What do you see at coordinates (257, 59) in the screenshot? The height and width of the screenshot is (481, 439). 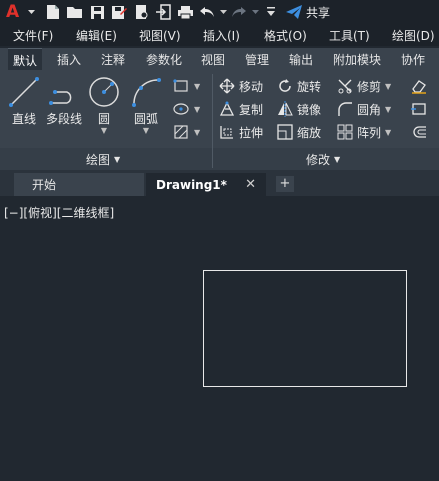 I see `tab-manage: 管理` at bounding box center [257, 59].